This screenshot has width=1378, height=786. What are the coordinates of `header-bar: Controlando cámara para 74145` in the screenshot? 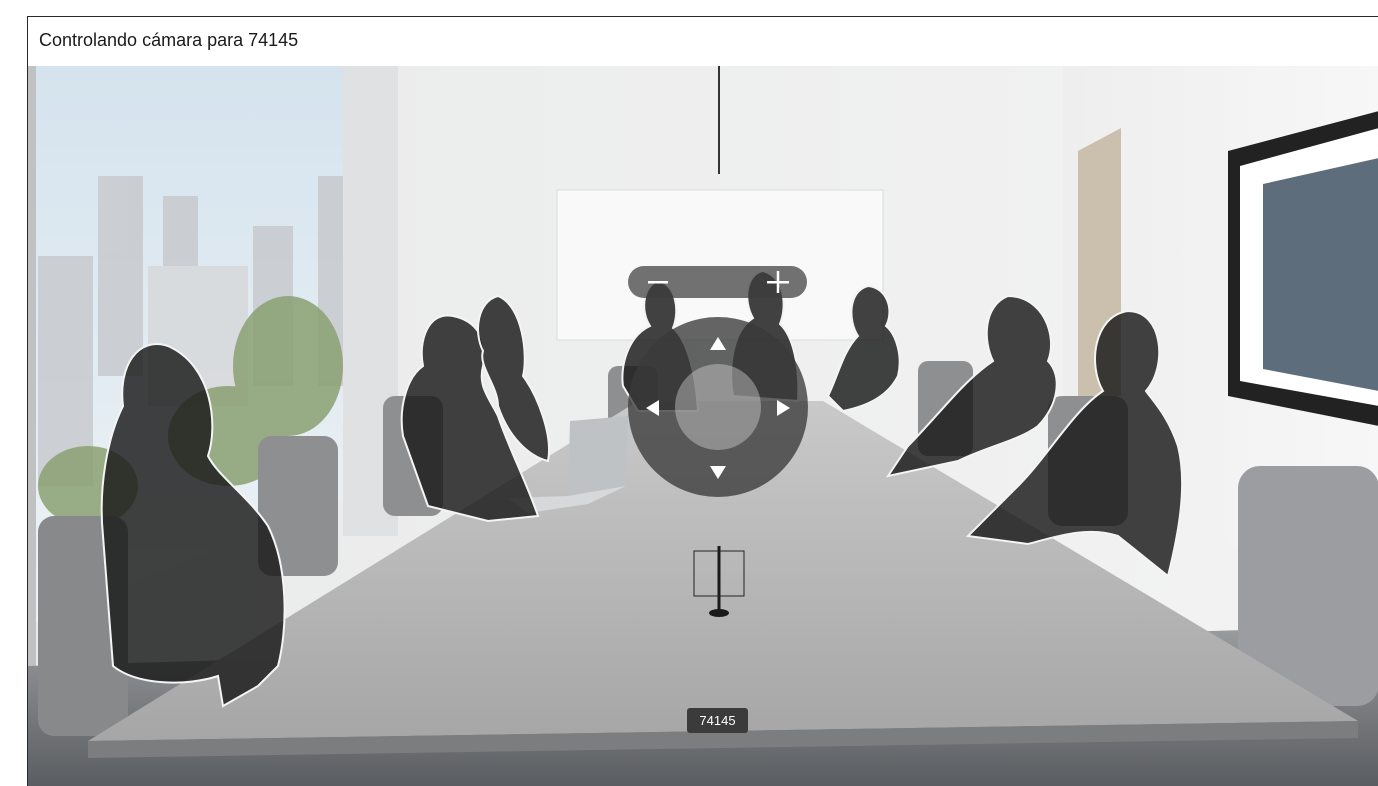 It's located at (703, 41).